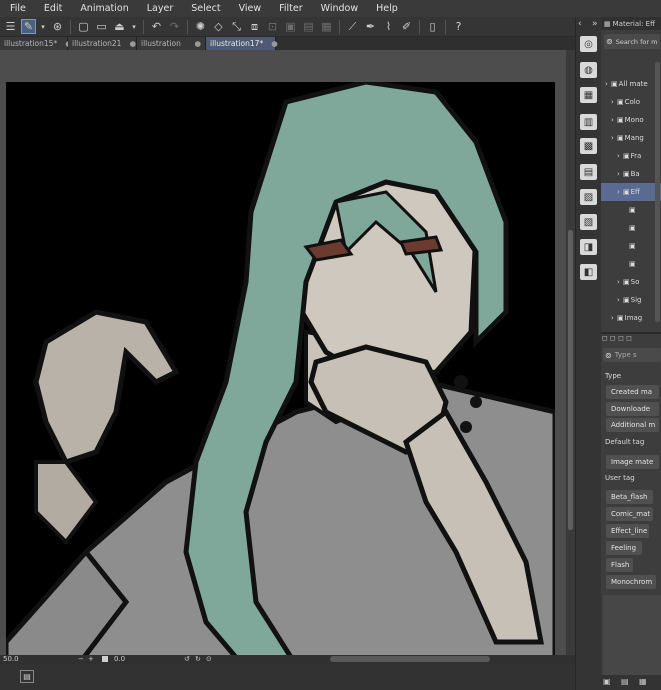  What do you see at coordinates (105, 659) in the screenshot?
I see `fit-icon` at bounding box center [105, 659].